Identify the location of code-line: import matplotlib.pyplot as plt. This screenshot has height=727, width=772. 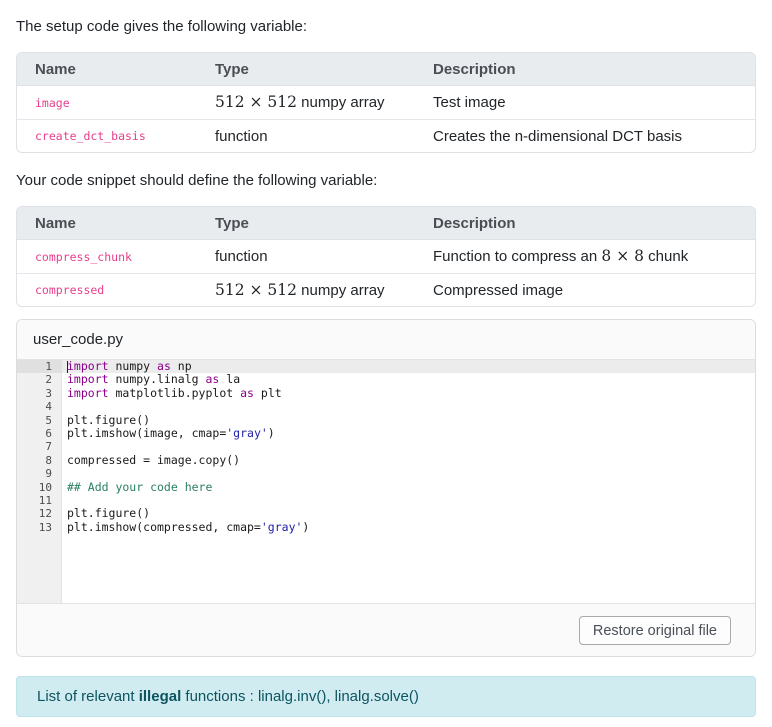
(411, 392).